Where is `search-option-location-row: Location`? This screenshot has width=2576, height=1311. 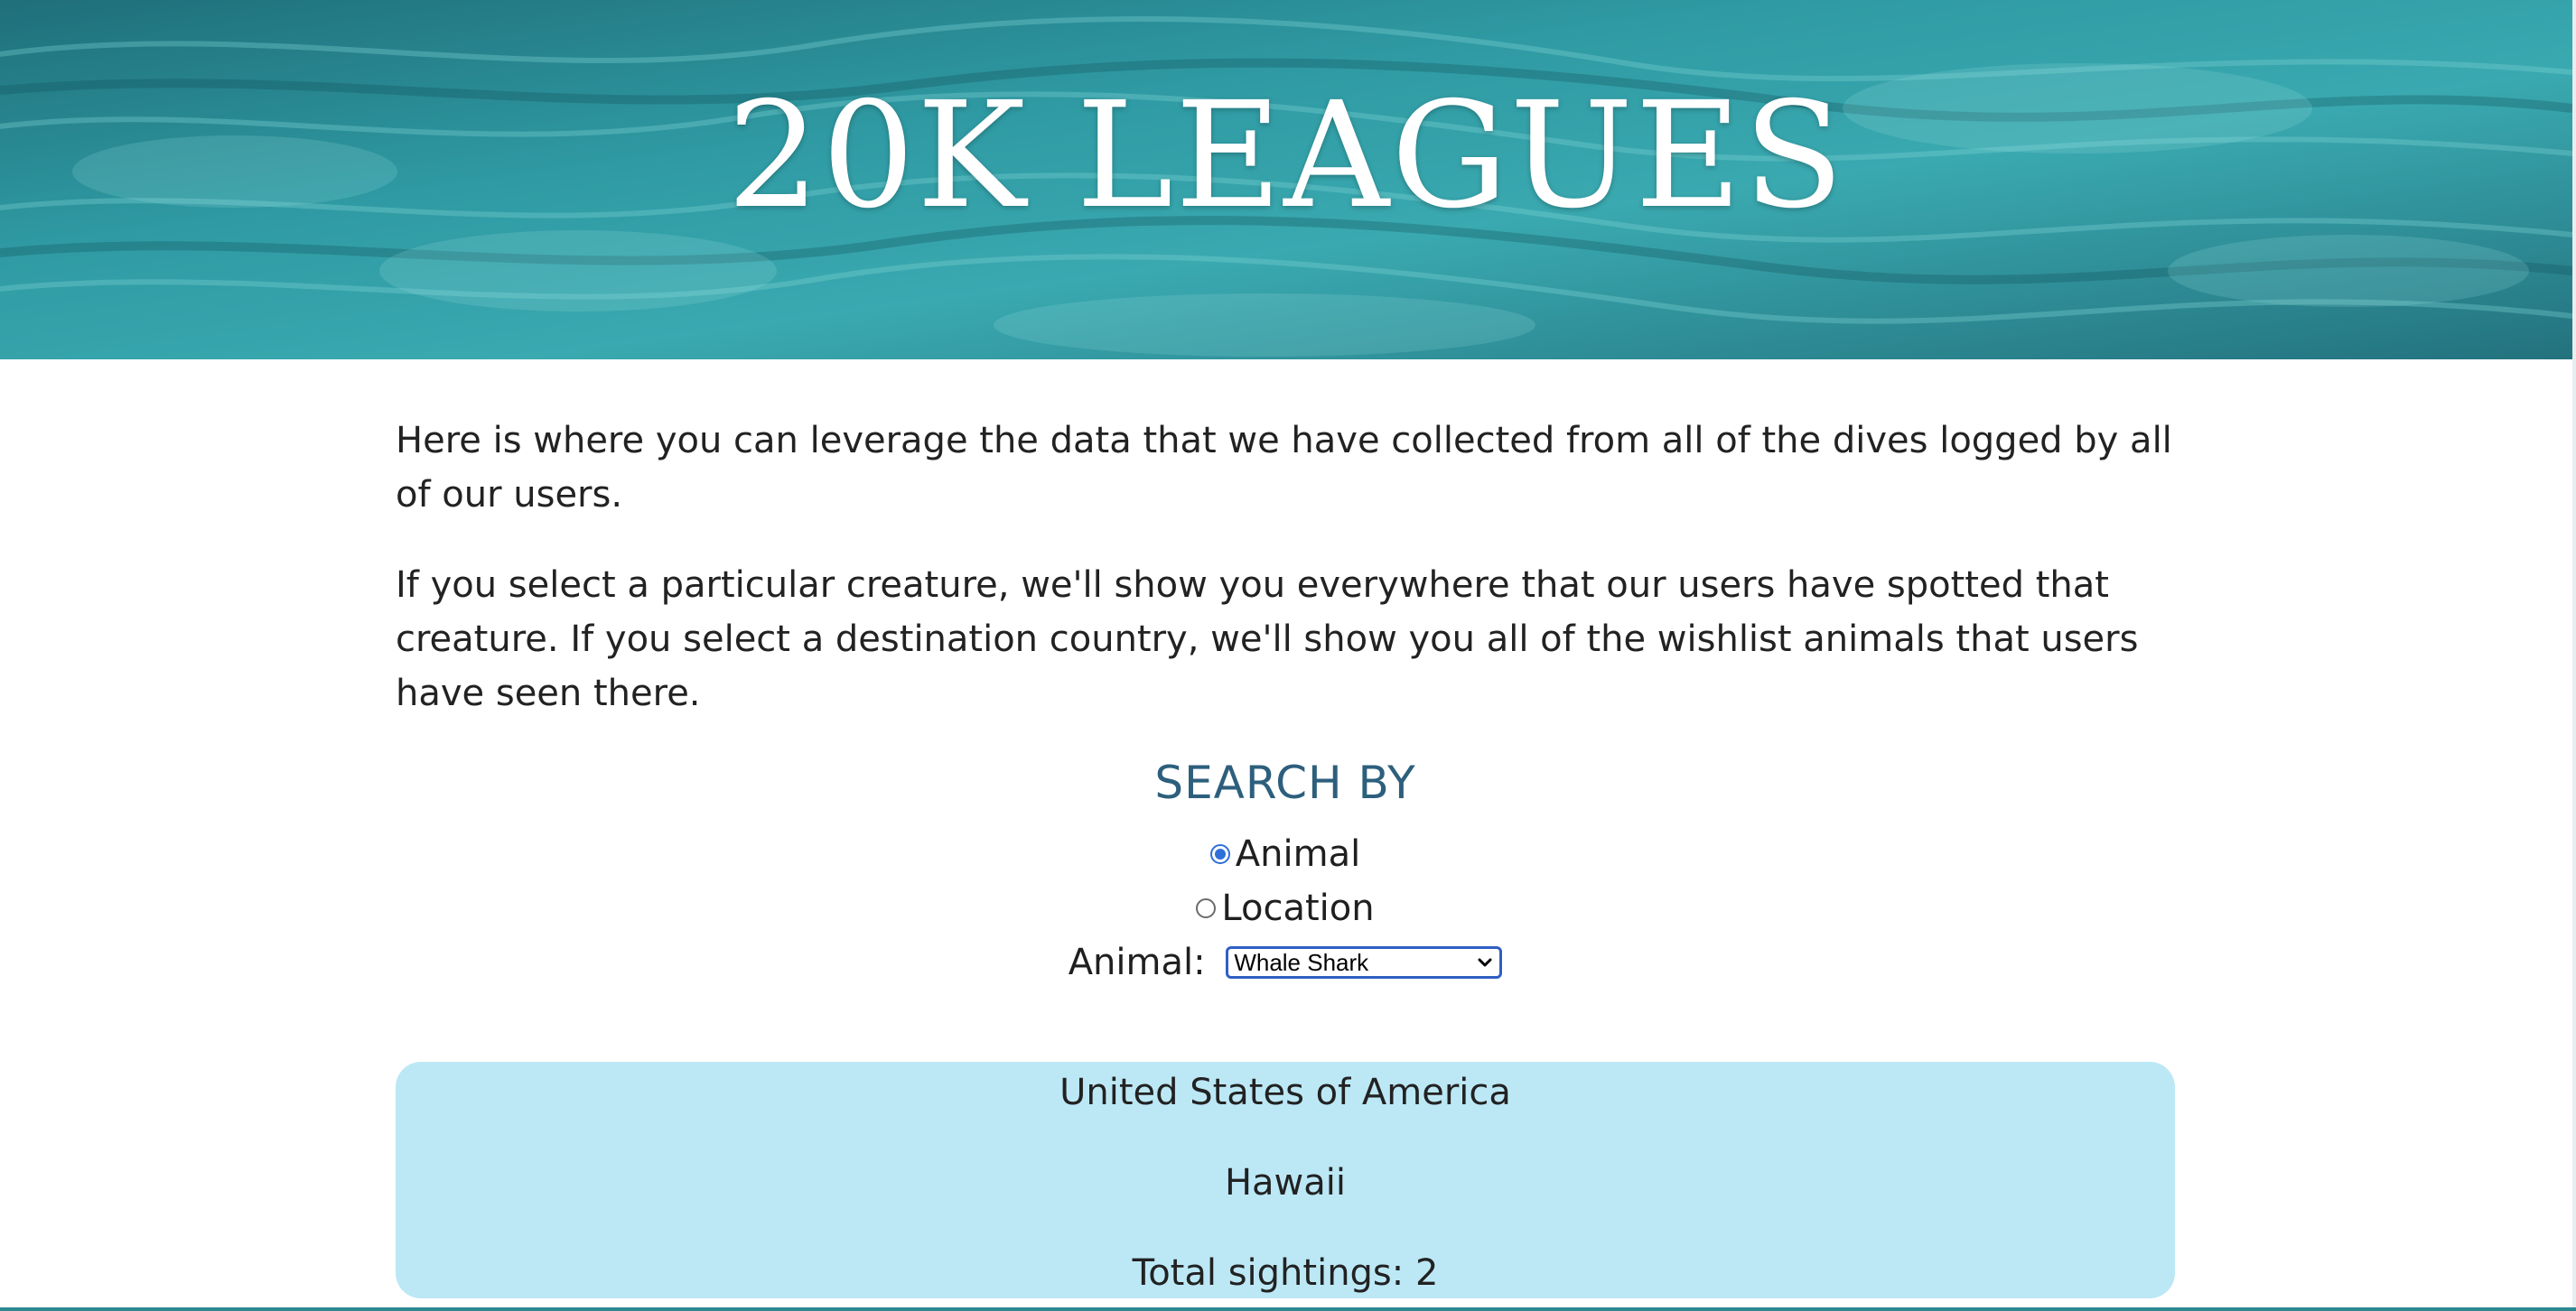 search-option-location-row: Location is located at coordinates (1285, 907).